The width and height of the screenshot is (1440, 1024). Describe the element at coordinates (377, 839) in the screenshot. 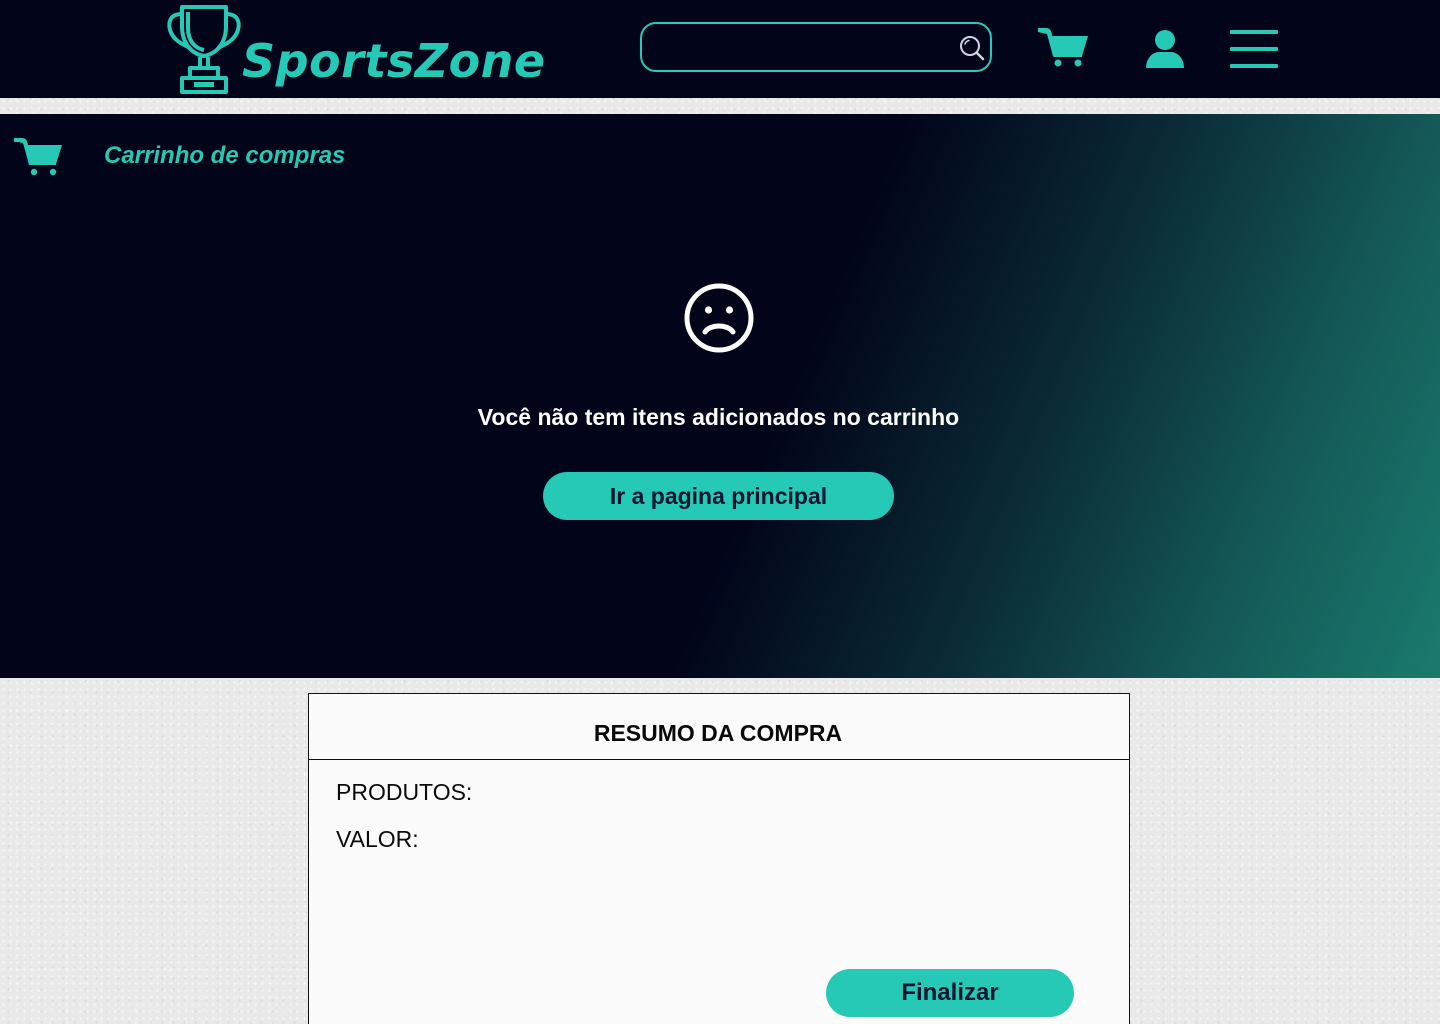

I see `value-label: VALOR:` at that location.